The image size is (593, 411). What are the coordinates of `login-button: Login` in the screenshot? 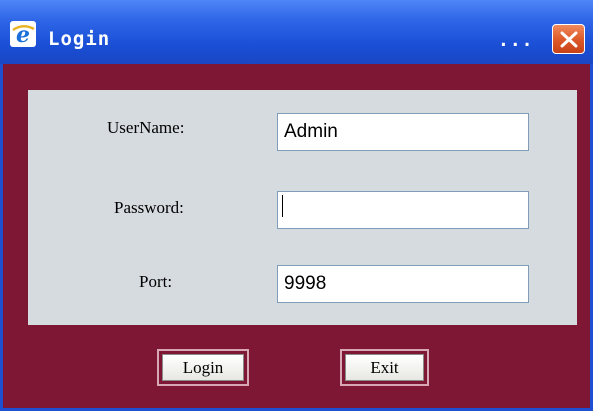 It's located at (203, 367).